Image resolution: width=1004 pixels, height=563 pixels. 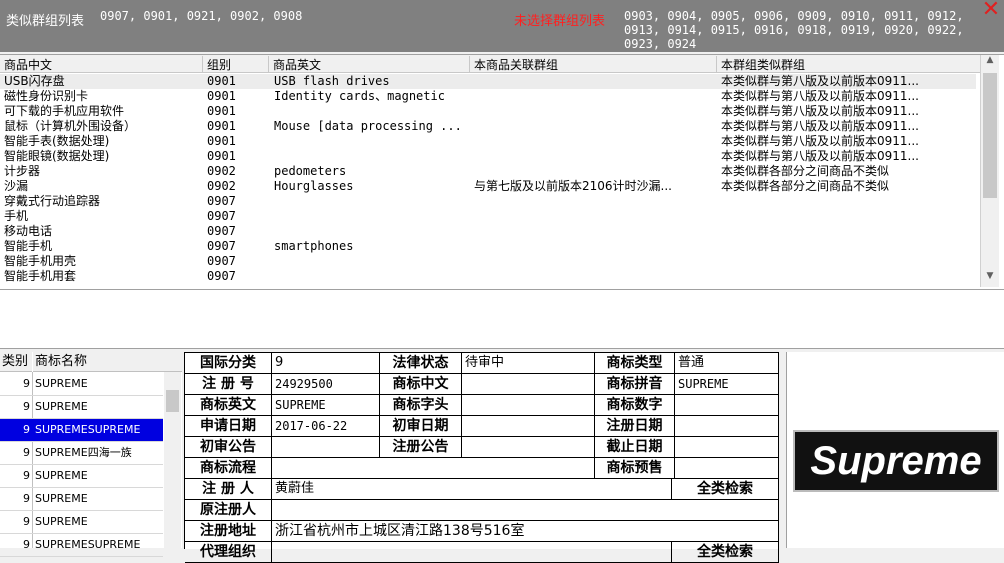 What do you see at coordinates (635, 384) in the screenshot?
I see `tm-pinyin-label: 商标拼音` at bounding box center [635, 384].